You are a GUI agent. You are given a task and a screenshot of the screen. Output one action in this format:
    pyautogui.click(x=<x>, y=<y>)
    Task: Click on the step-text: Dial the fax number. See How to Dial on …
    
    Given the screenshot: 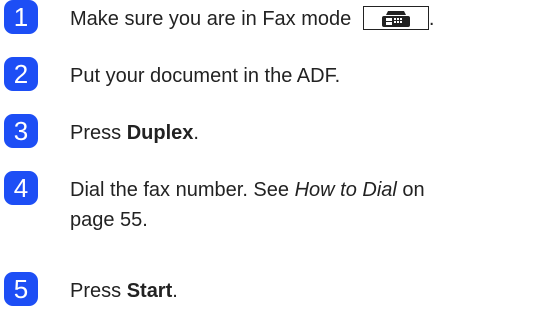 What is the action you would take?
    pyautogui.click(x=247, y=205)
    